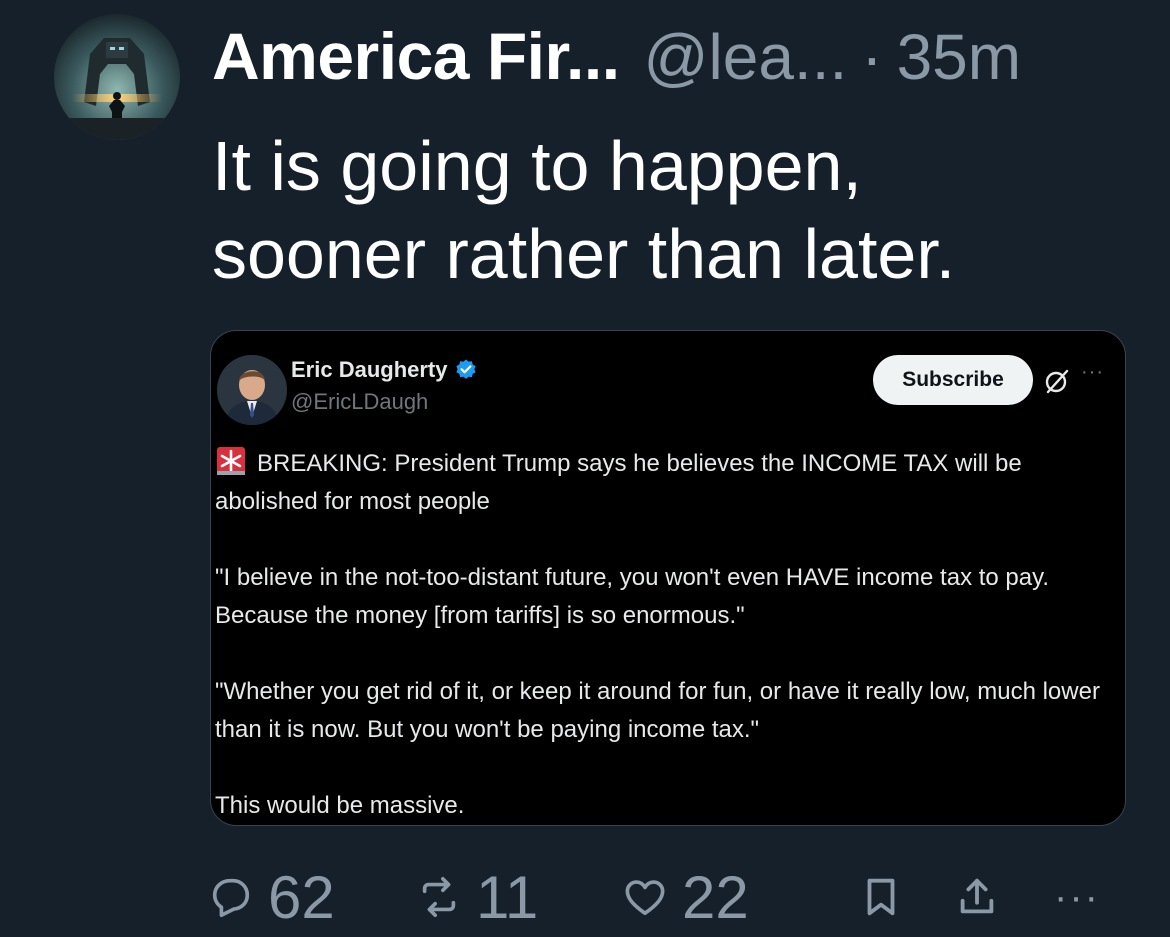  Describe the element at coordinates (360, 401) in the screenshot. I see `embedded-author-handle: @EricLDaugh` at that location.